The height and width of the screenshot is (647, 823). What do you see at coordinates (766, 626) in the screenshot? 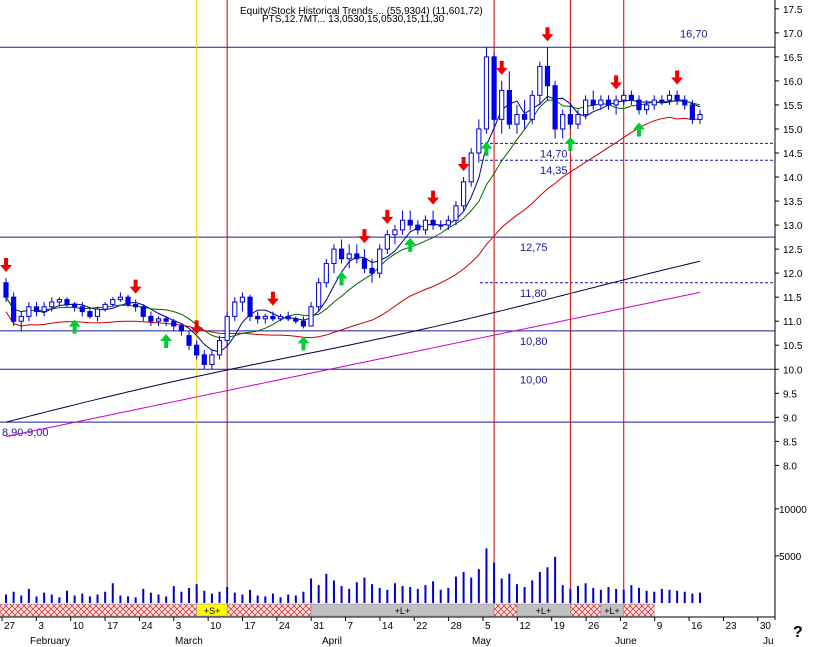
I see `x-tick-label: 30` at bounding box center [766, 626].